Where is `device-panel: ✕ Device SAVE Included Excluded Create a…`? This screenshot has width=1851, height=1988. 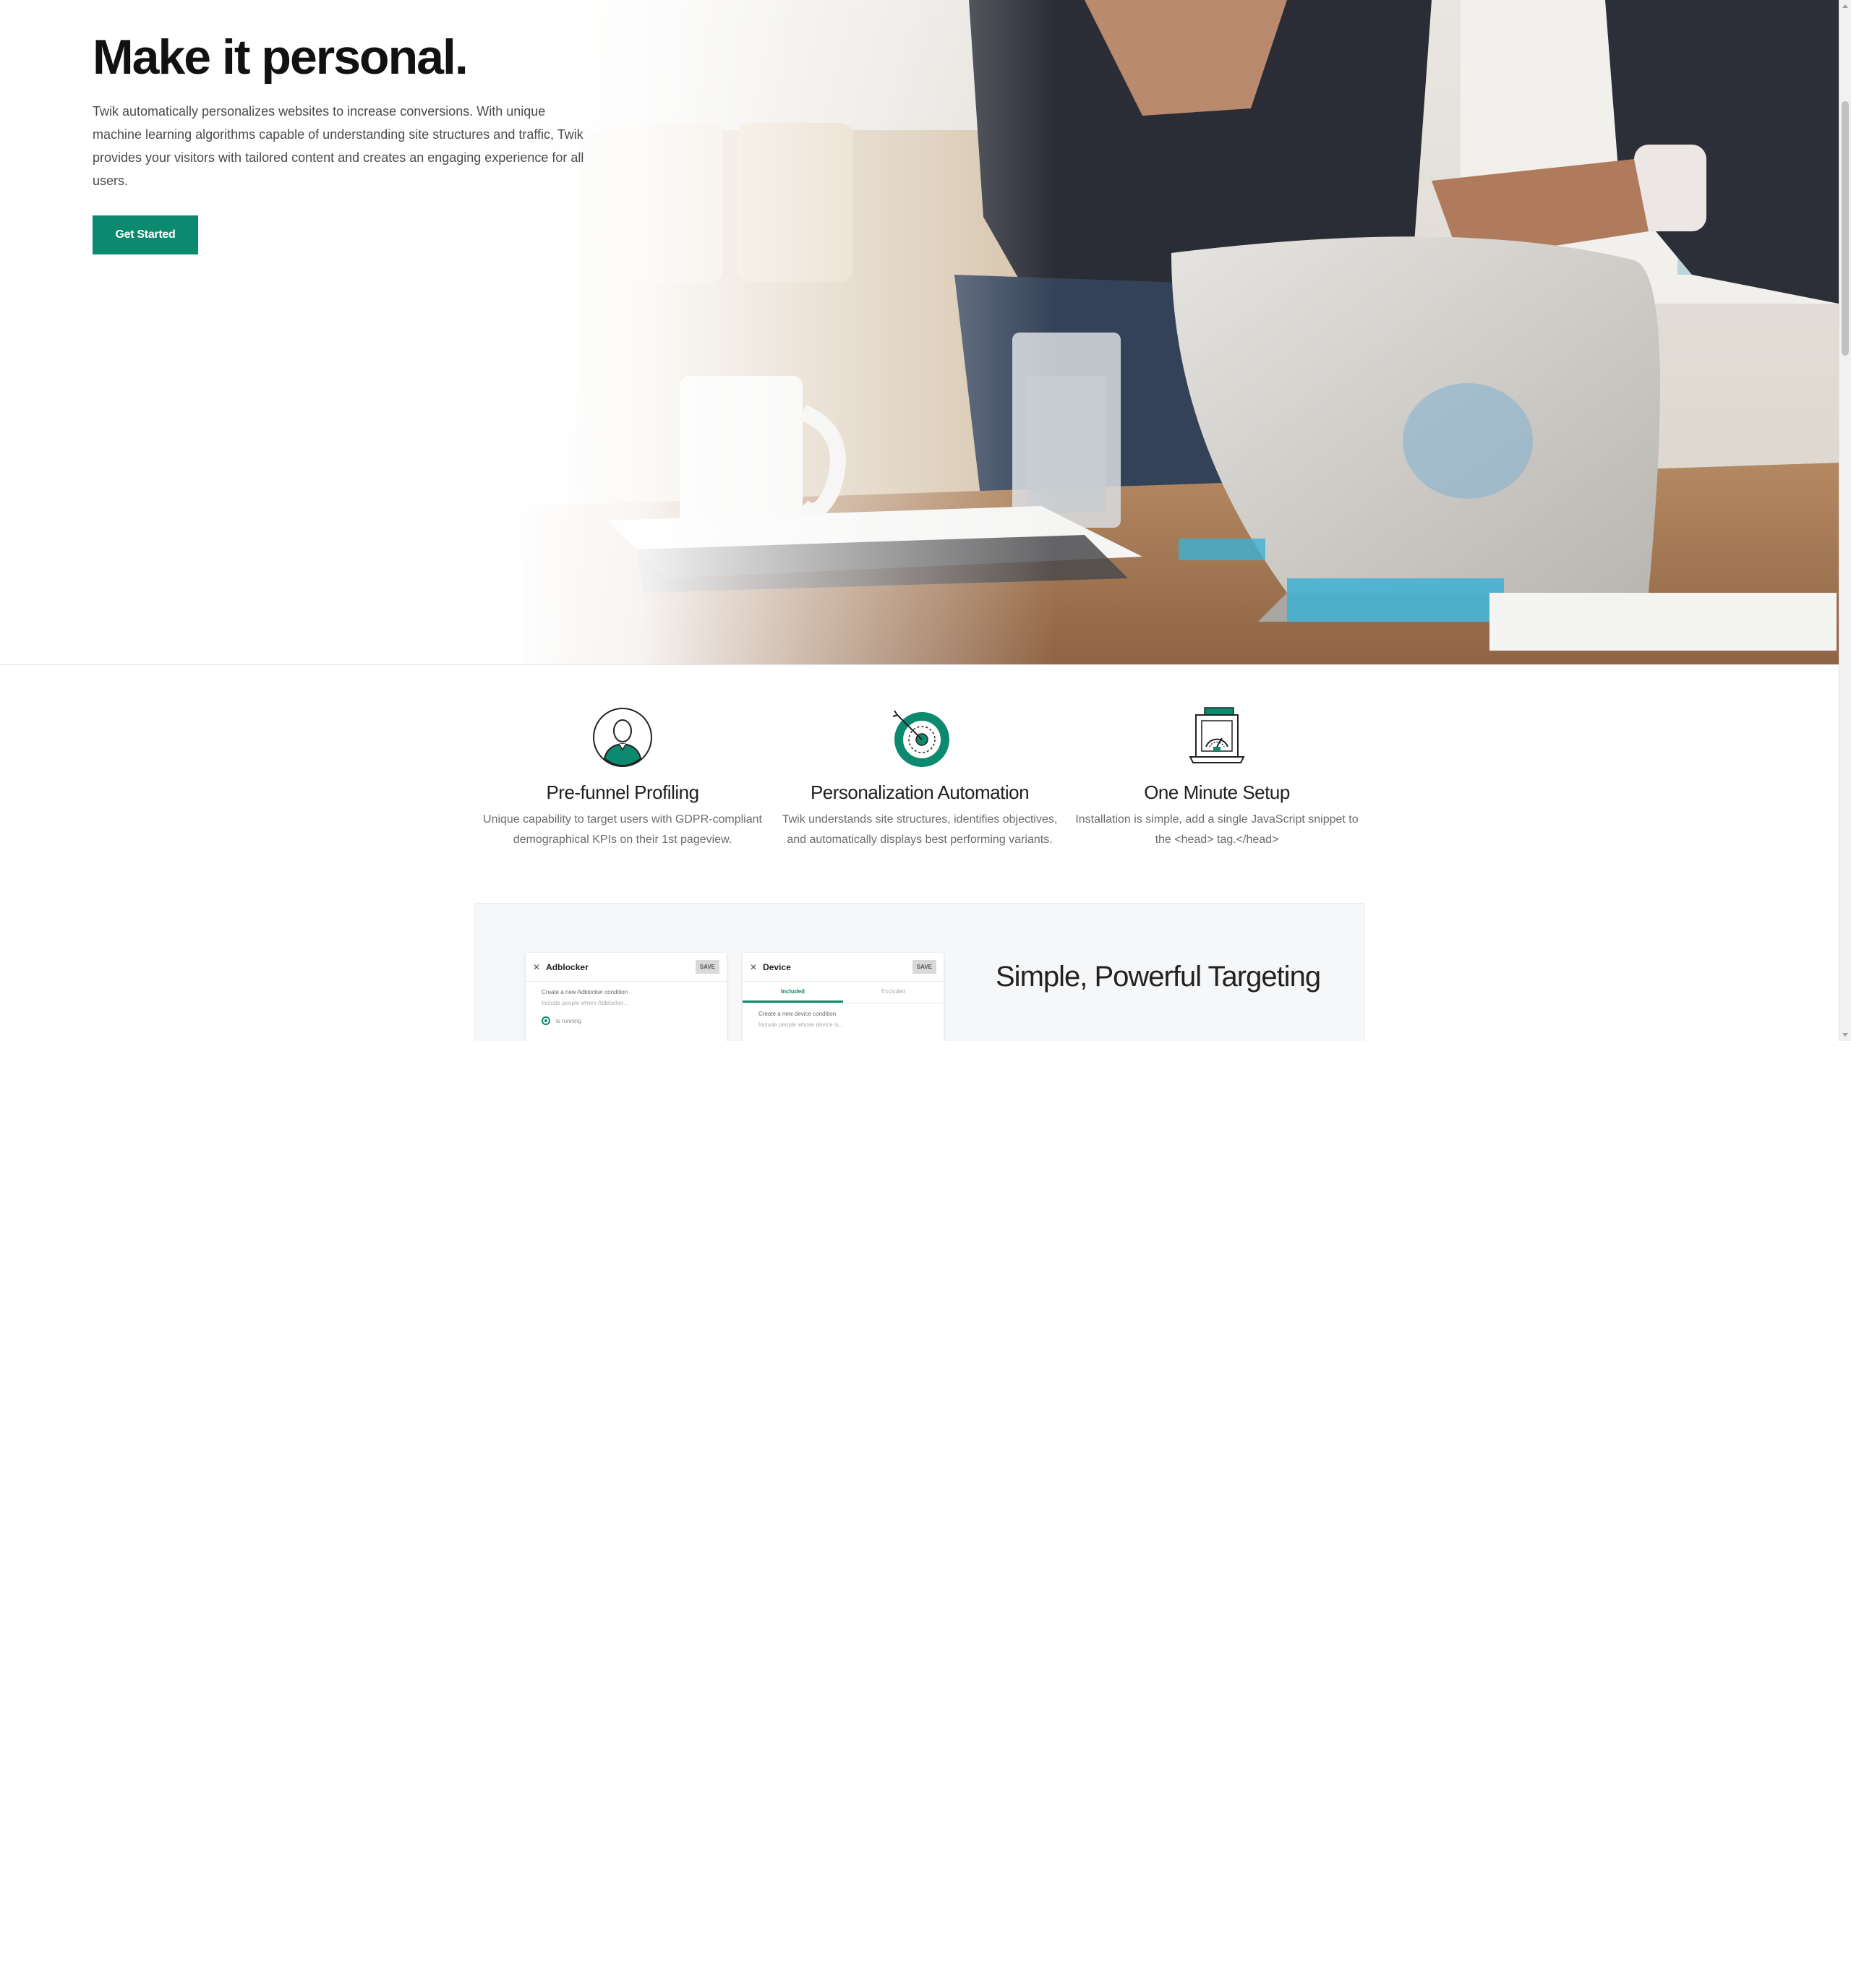
device-panel: ✕ Device SAVE Included Excluded Create a… is located at coordinates (843, 997).